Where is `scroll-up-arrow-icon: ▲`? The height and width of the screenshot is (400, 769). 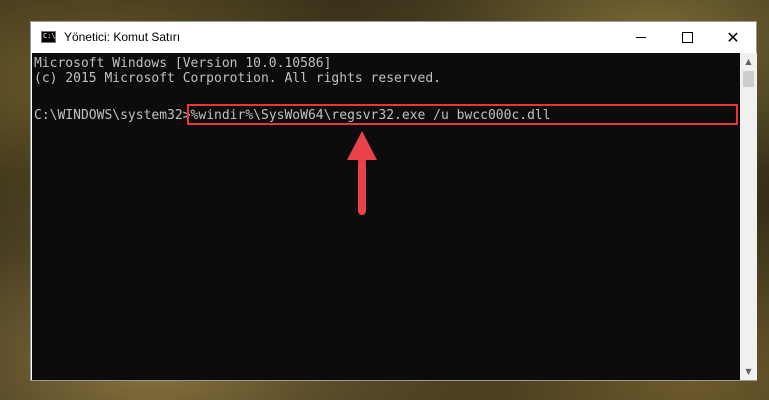 scroll-up-arrow-icon: ▲ is located at coordinates (748, 61).